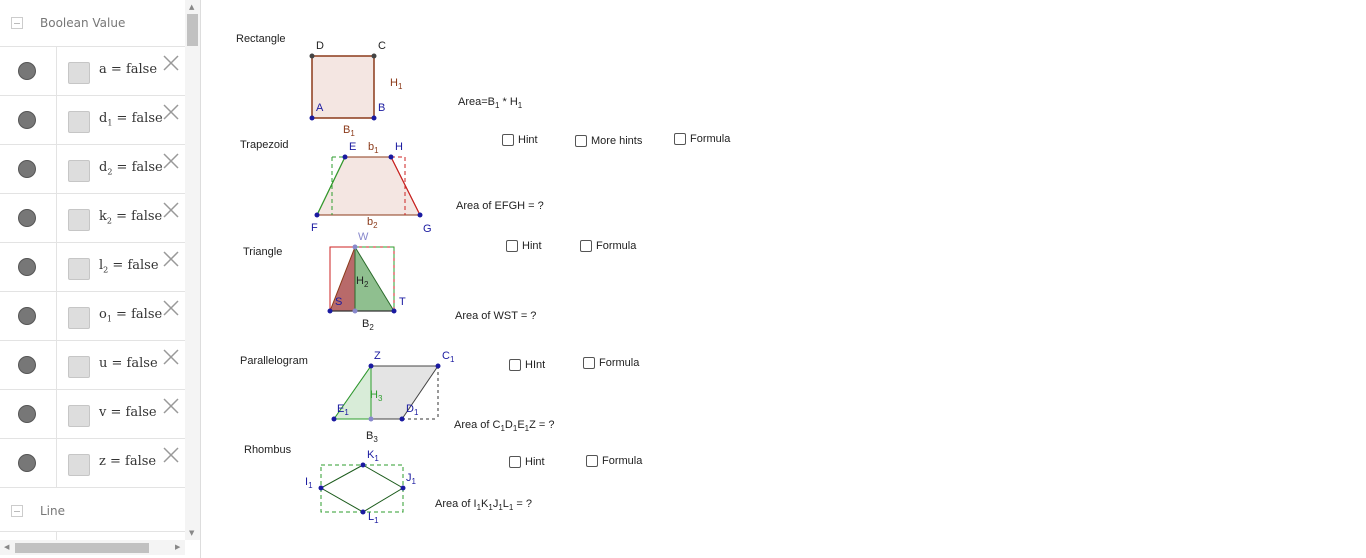  I want to click on height-label-H1: H1, so click(396, 84).